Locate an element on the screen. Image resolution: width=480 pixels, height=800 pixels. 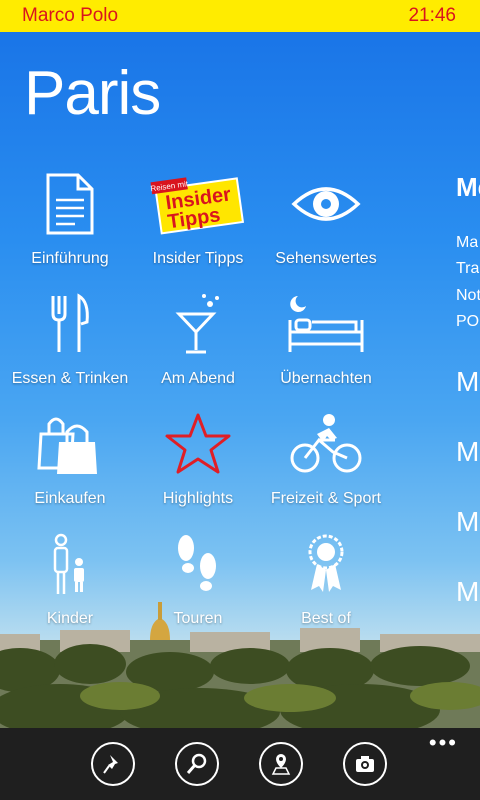
tile-sehenswertes: Sehenswertes is located at coordinates (326, 232).